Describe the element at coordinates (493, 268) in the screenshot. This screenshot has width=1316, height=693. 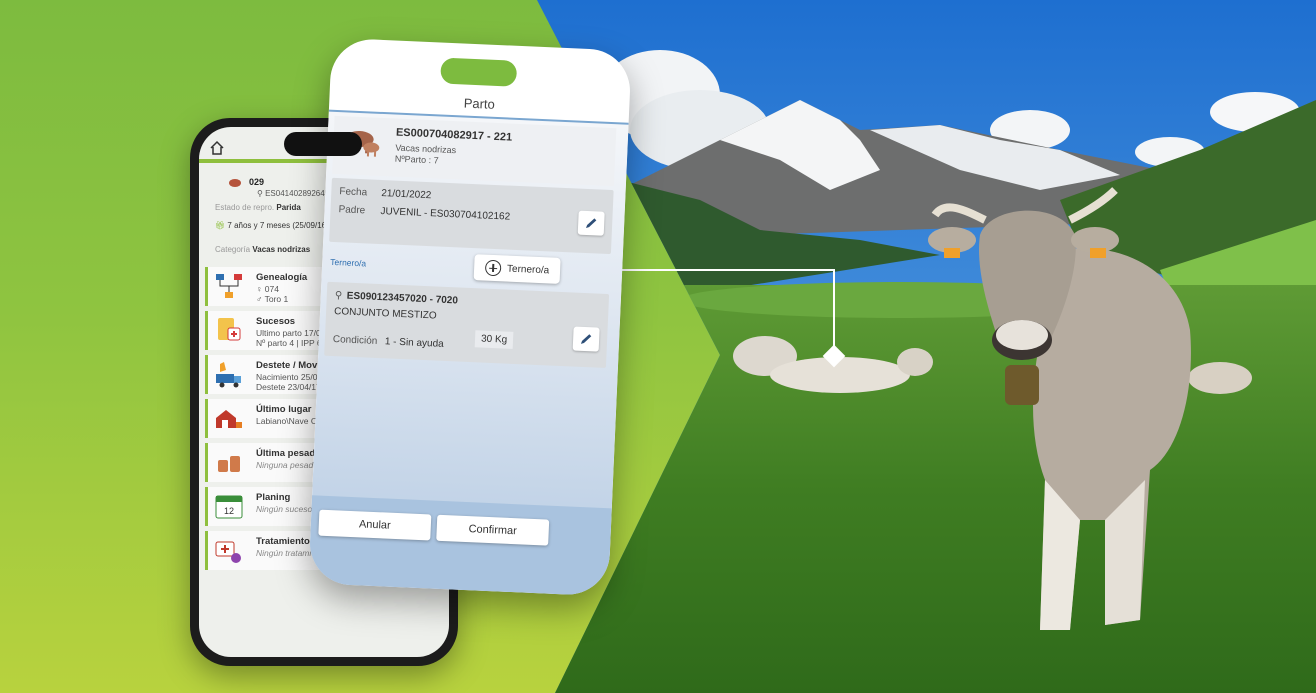
I see `plus-circle-icon` at that location.